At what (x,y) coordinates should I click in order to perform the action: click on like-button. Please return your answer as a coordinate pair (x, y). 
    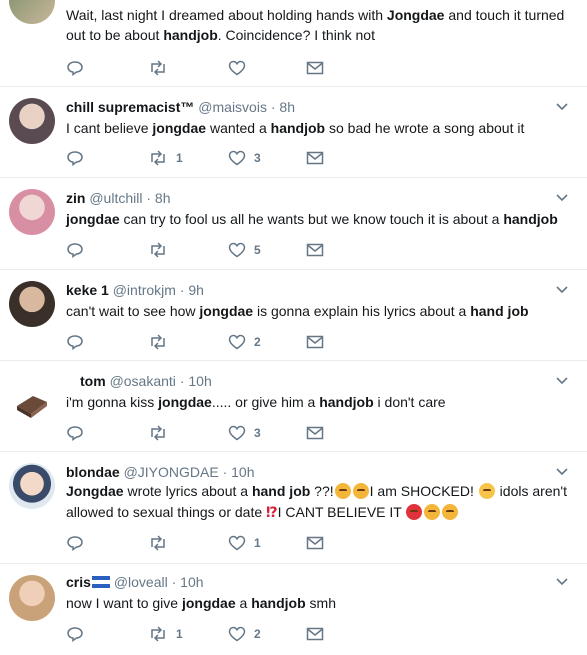
    Looking at the image, I should click on (237, 68).